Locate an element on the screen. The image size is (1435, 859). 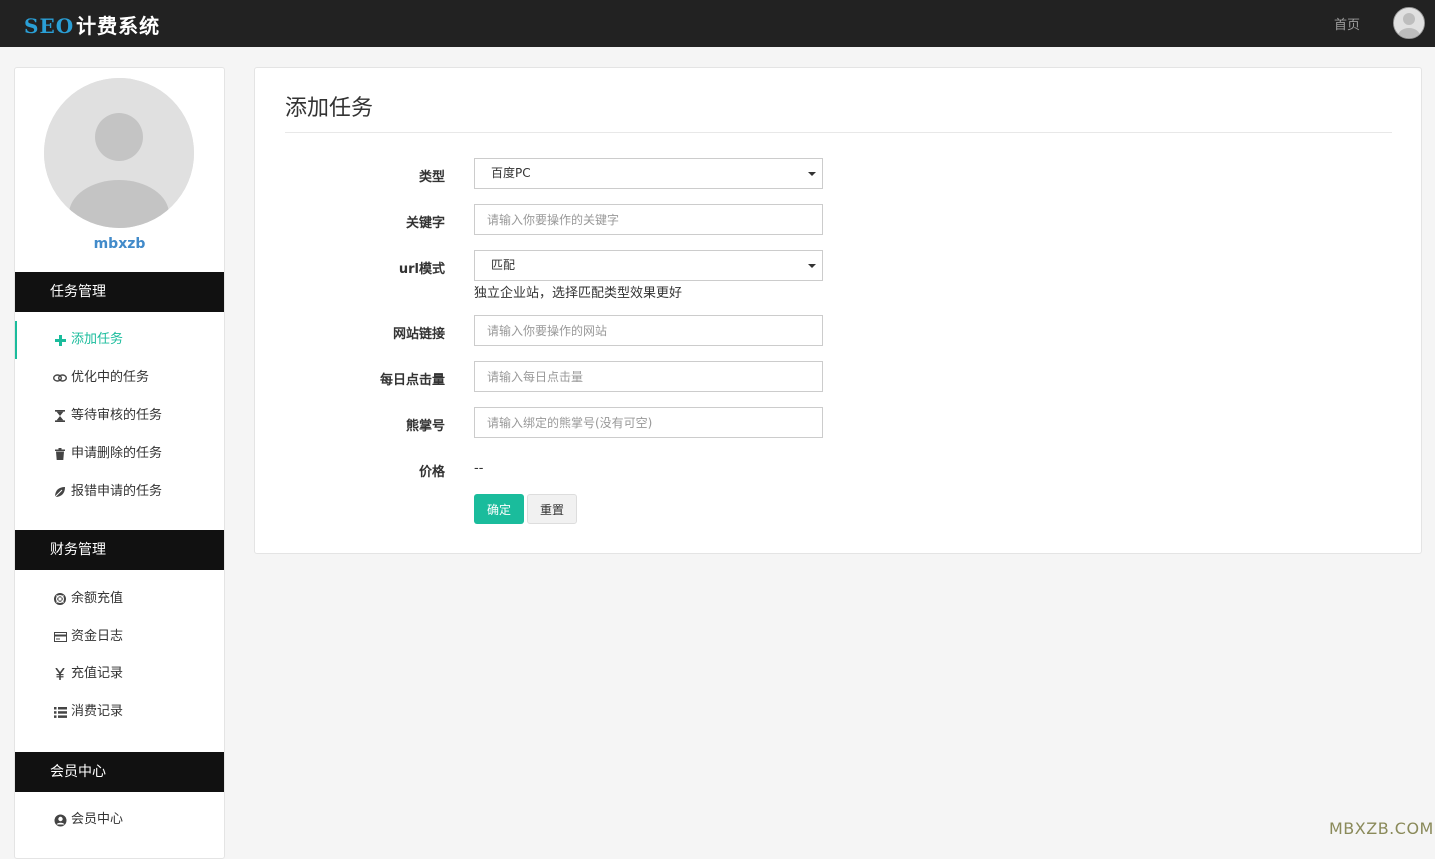
daily-clicks-input is located at coordinates (648, 376).